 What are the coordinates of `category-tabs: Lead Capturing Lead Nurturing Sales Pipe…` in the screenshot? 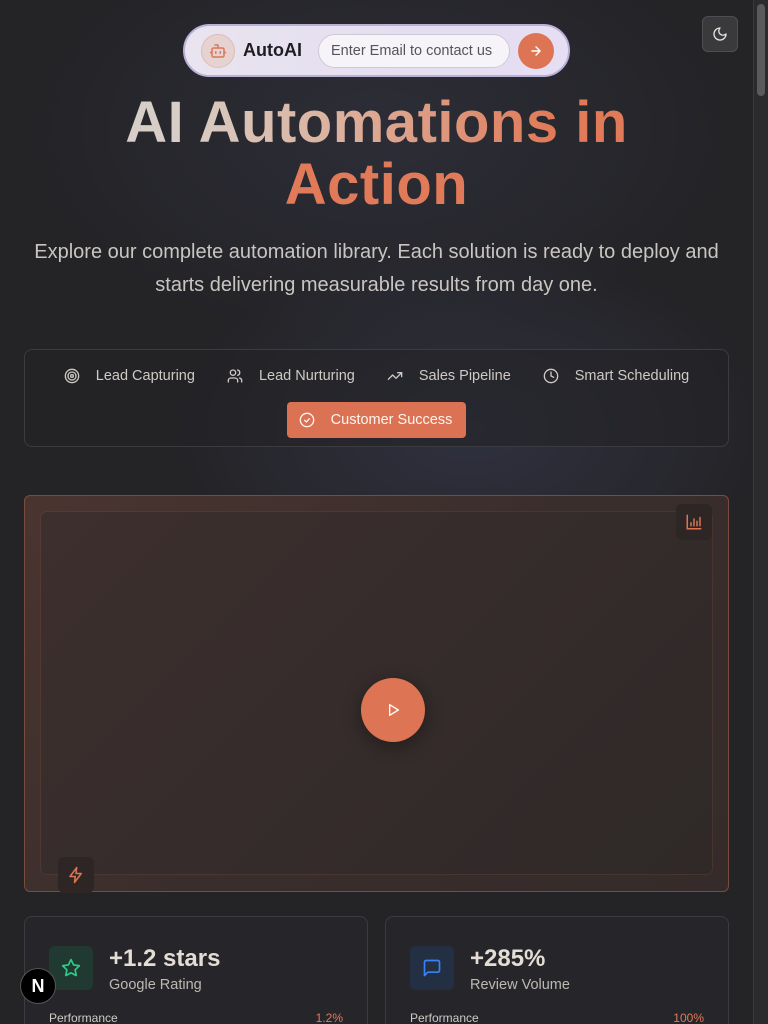 It's located at (376, 398).